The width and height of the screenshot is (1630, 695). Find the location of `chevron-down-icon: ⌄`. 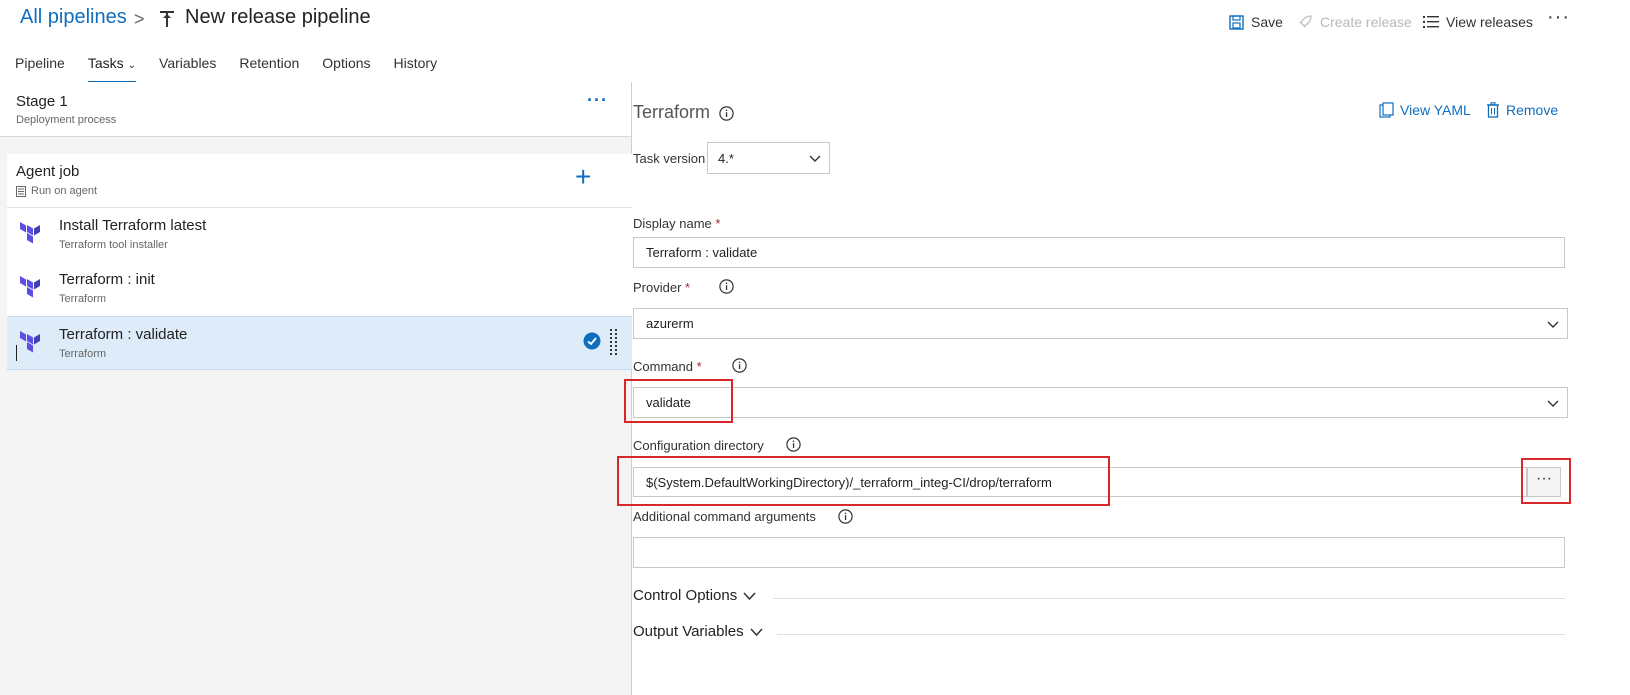

chevron-down-icon: ⌄ is located at coordinates (132, 65).